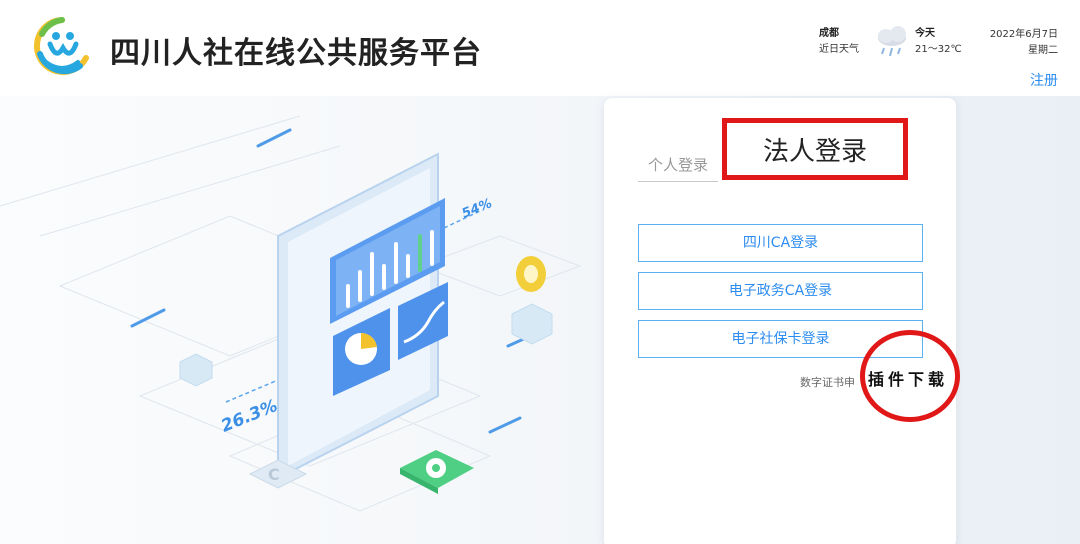 This screenshot has height=544, width=1080. What do you see at coordinates (908, 378) in the screenshot?
I see `plugin-download-link: 插件下载` at bounding box center [908, 378].